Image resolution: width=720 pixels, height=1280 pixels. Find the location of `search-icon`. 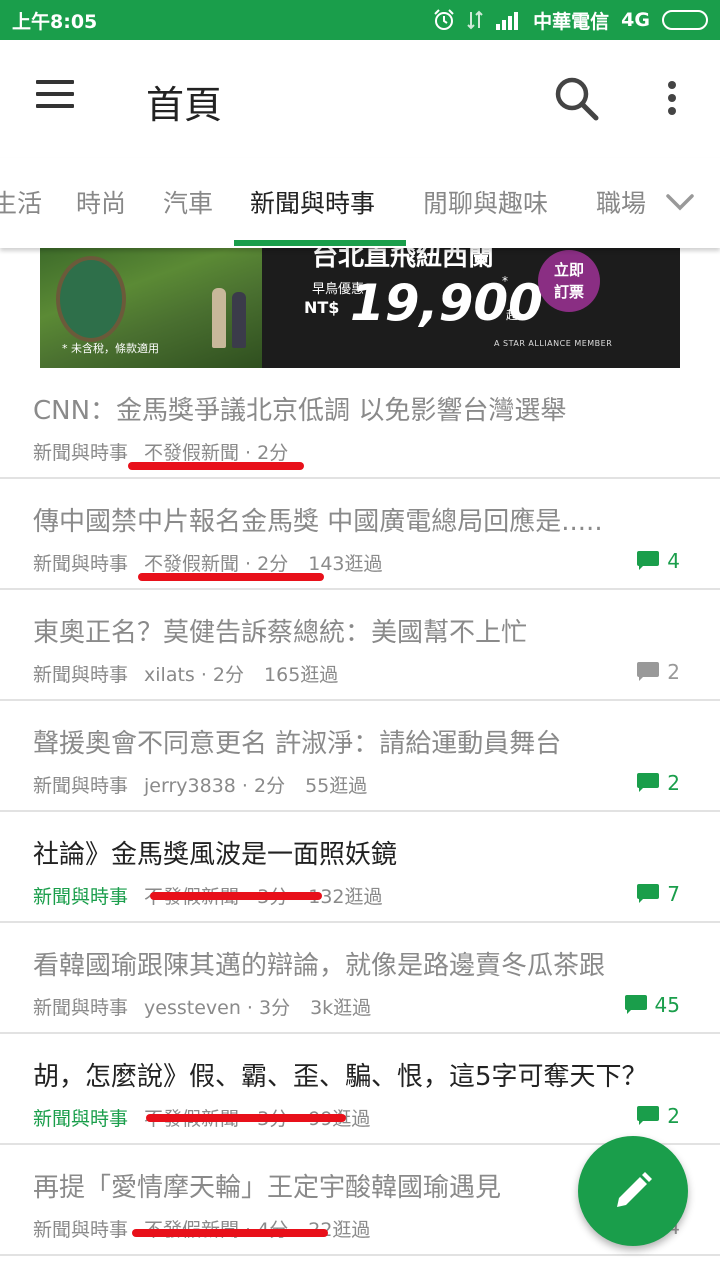

search-icon is located at coordinates (576, 98).